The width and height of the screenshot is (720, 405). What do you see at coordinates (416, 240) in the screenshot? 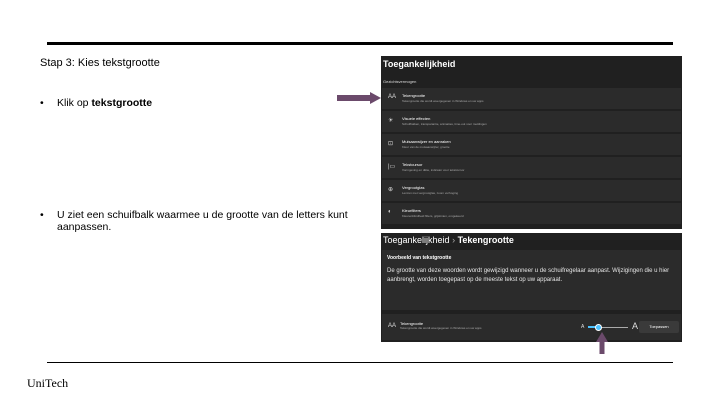
I see `breadcrumb-parent: Toegankelijkheid` at bounding box center [416, 240].